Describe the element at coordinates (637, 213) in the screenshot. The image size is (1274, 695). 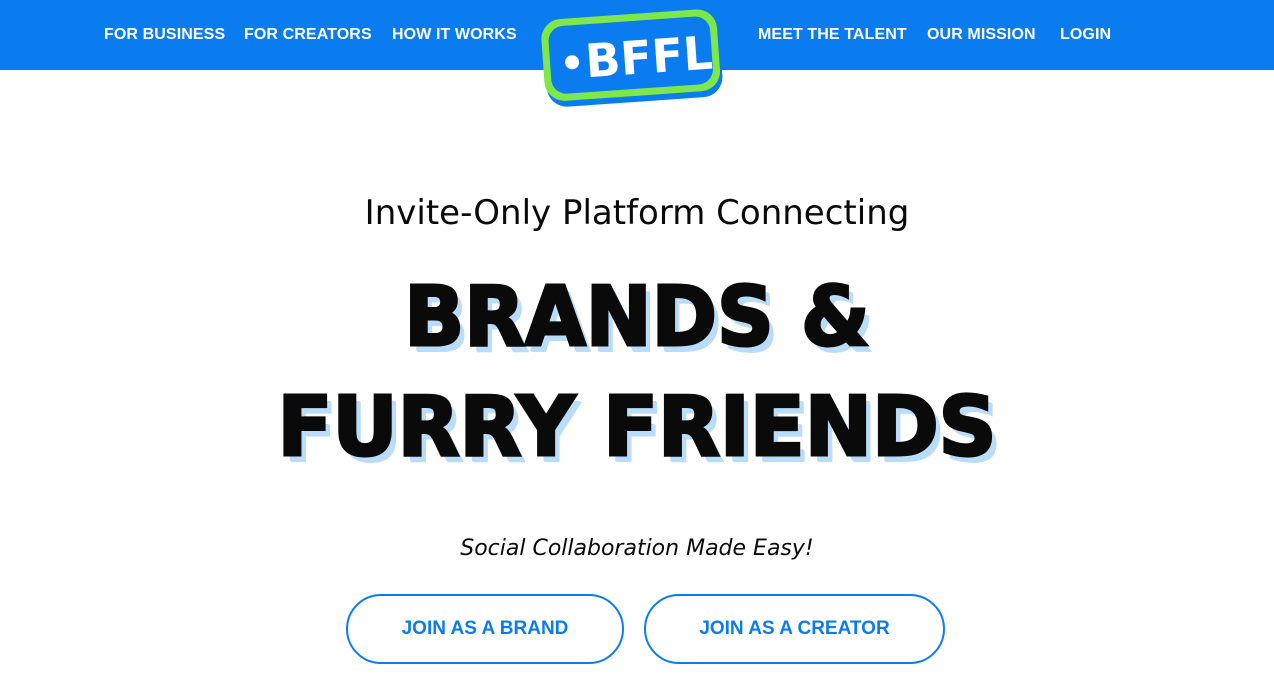
I see `hero-tagline: Invite-Only Platform Connecting` at that location.